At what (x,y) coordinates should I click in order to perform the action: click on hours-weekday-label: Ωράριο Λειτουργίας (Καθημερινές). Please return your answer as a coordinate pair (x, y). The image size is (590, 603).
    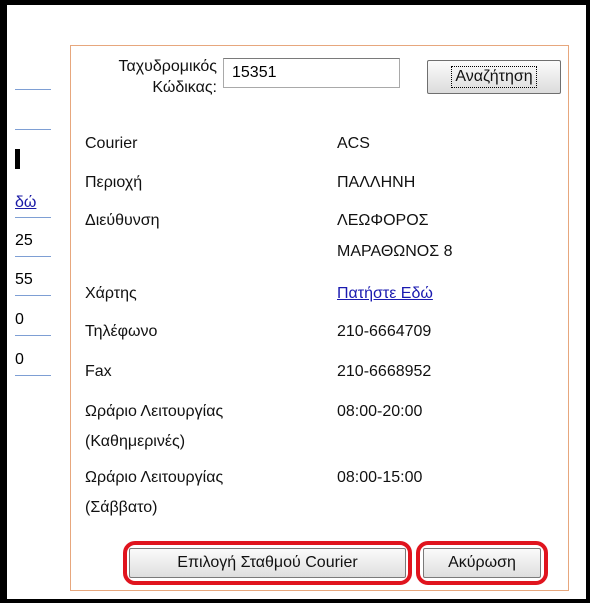
    Looking at the image, I should click on (154, 426).